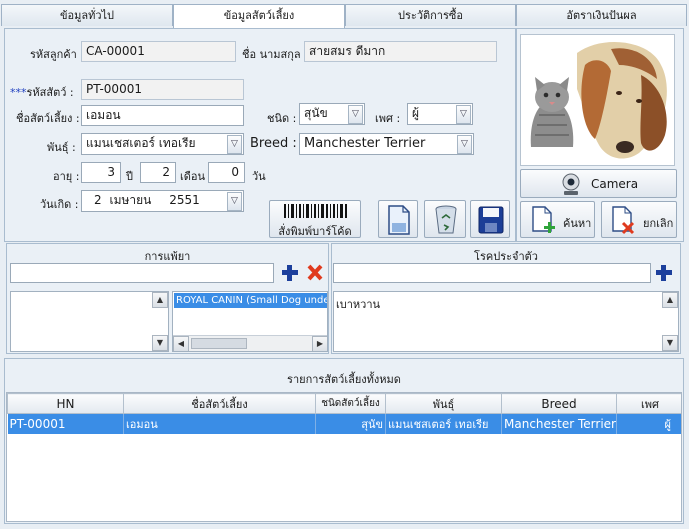 This screenshot has width=689, height=529. What do you see at coordinates (365, 143) in the screenshot?
I see `breed-en-value: Manchester Terrier` at bounding box center [365, 143].